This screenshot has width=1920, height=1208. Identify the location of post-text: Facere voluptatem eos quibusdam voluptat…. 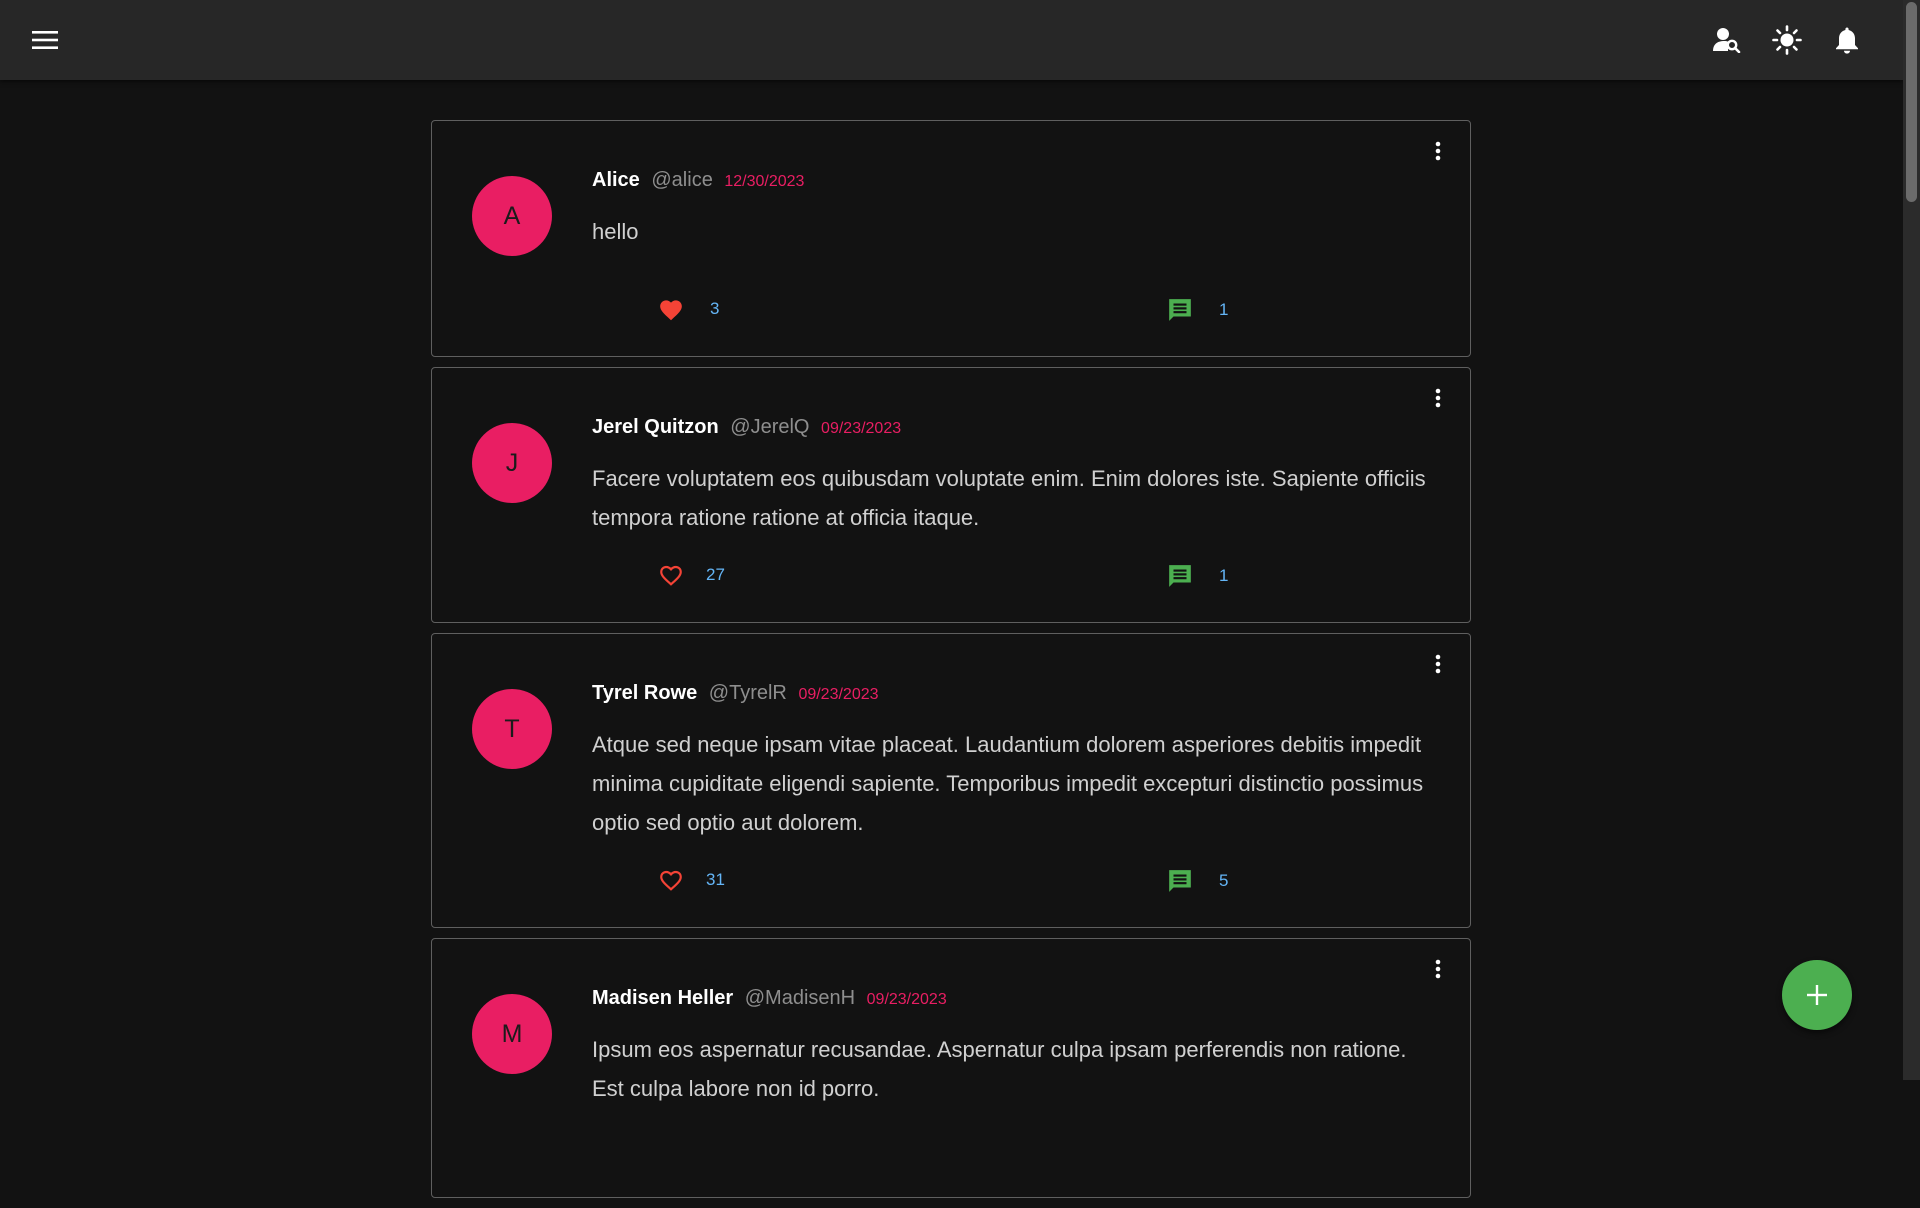
(1009, 498).